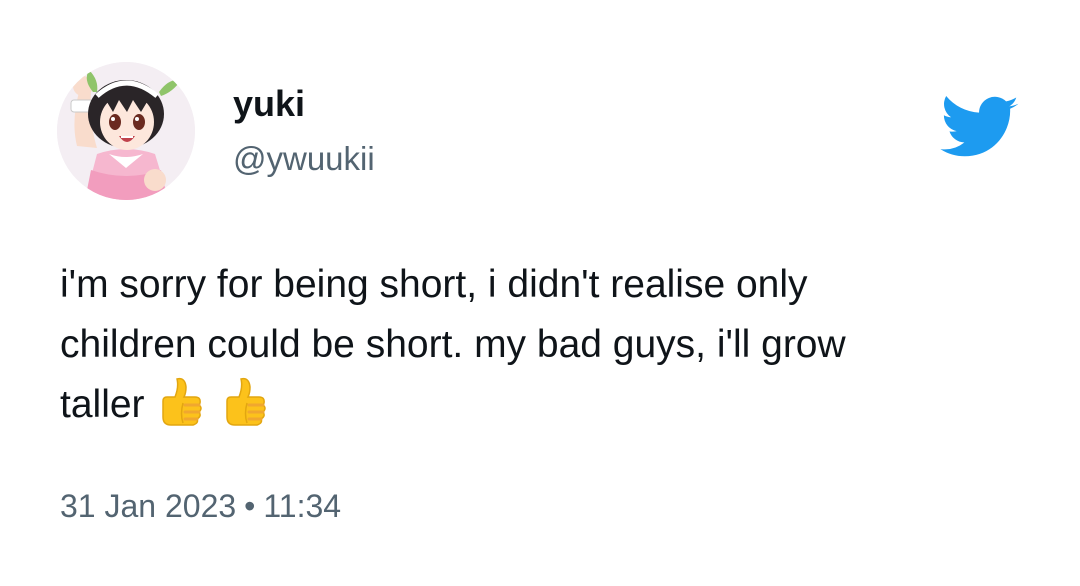  I want to click on tweet-date: 31 Jan 2023, so click(148, 506).